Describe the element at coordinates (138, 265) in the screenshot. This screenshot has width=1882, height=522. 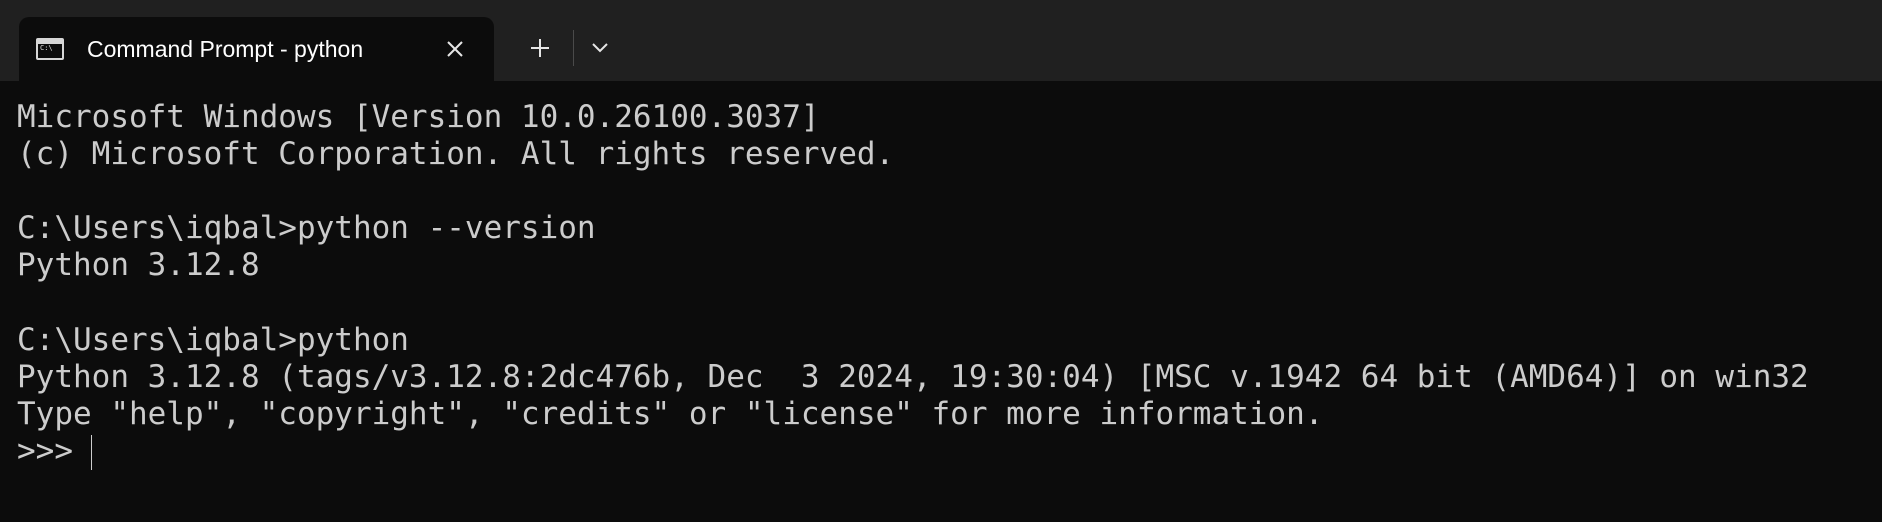
I see `terminal-line: Python 3.12.8` at that location.